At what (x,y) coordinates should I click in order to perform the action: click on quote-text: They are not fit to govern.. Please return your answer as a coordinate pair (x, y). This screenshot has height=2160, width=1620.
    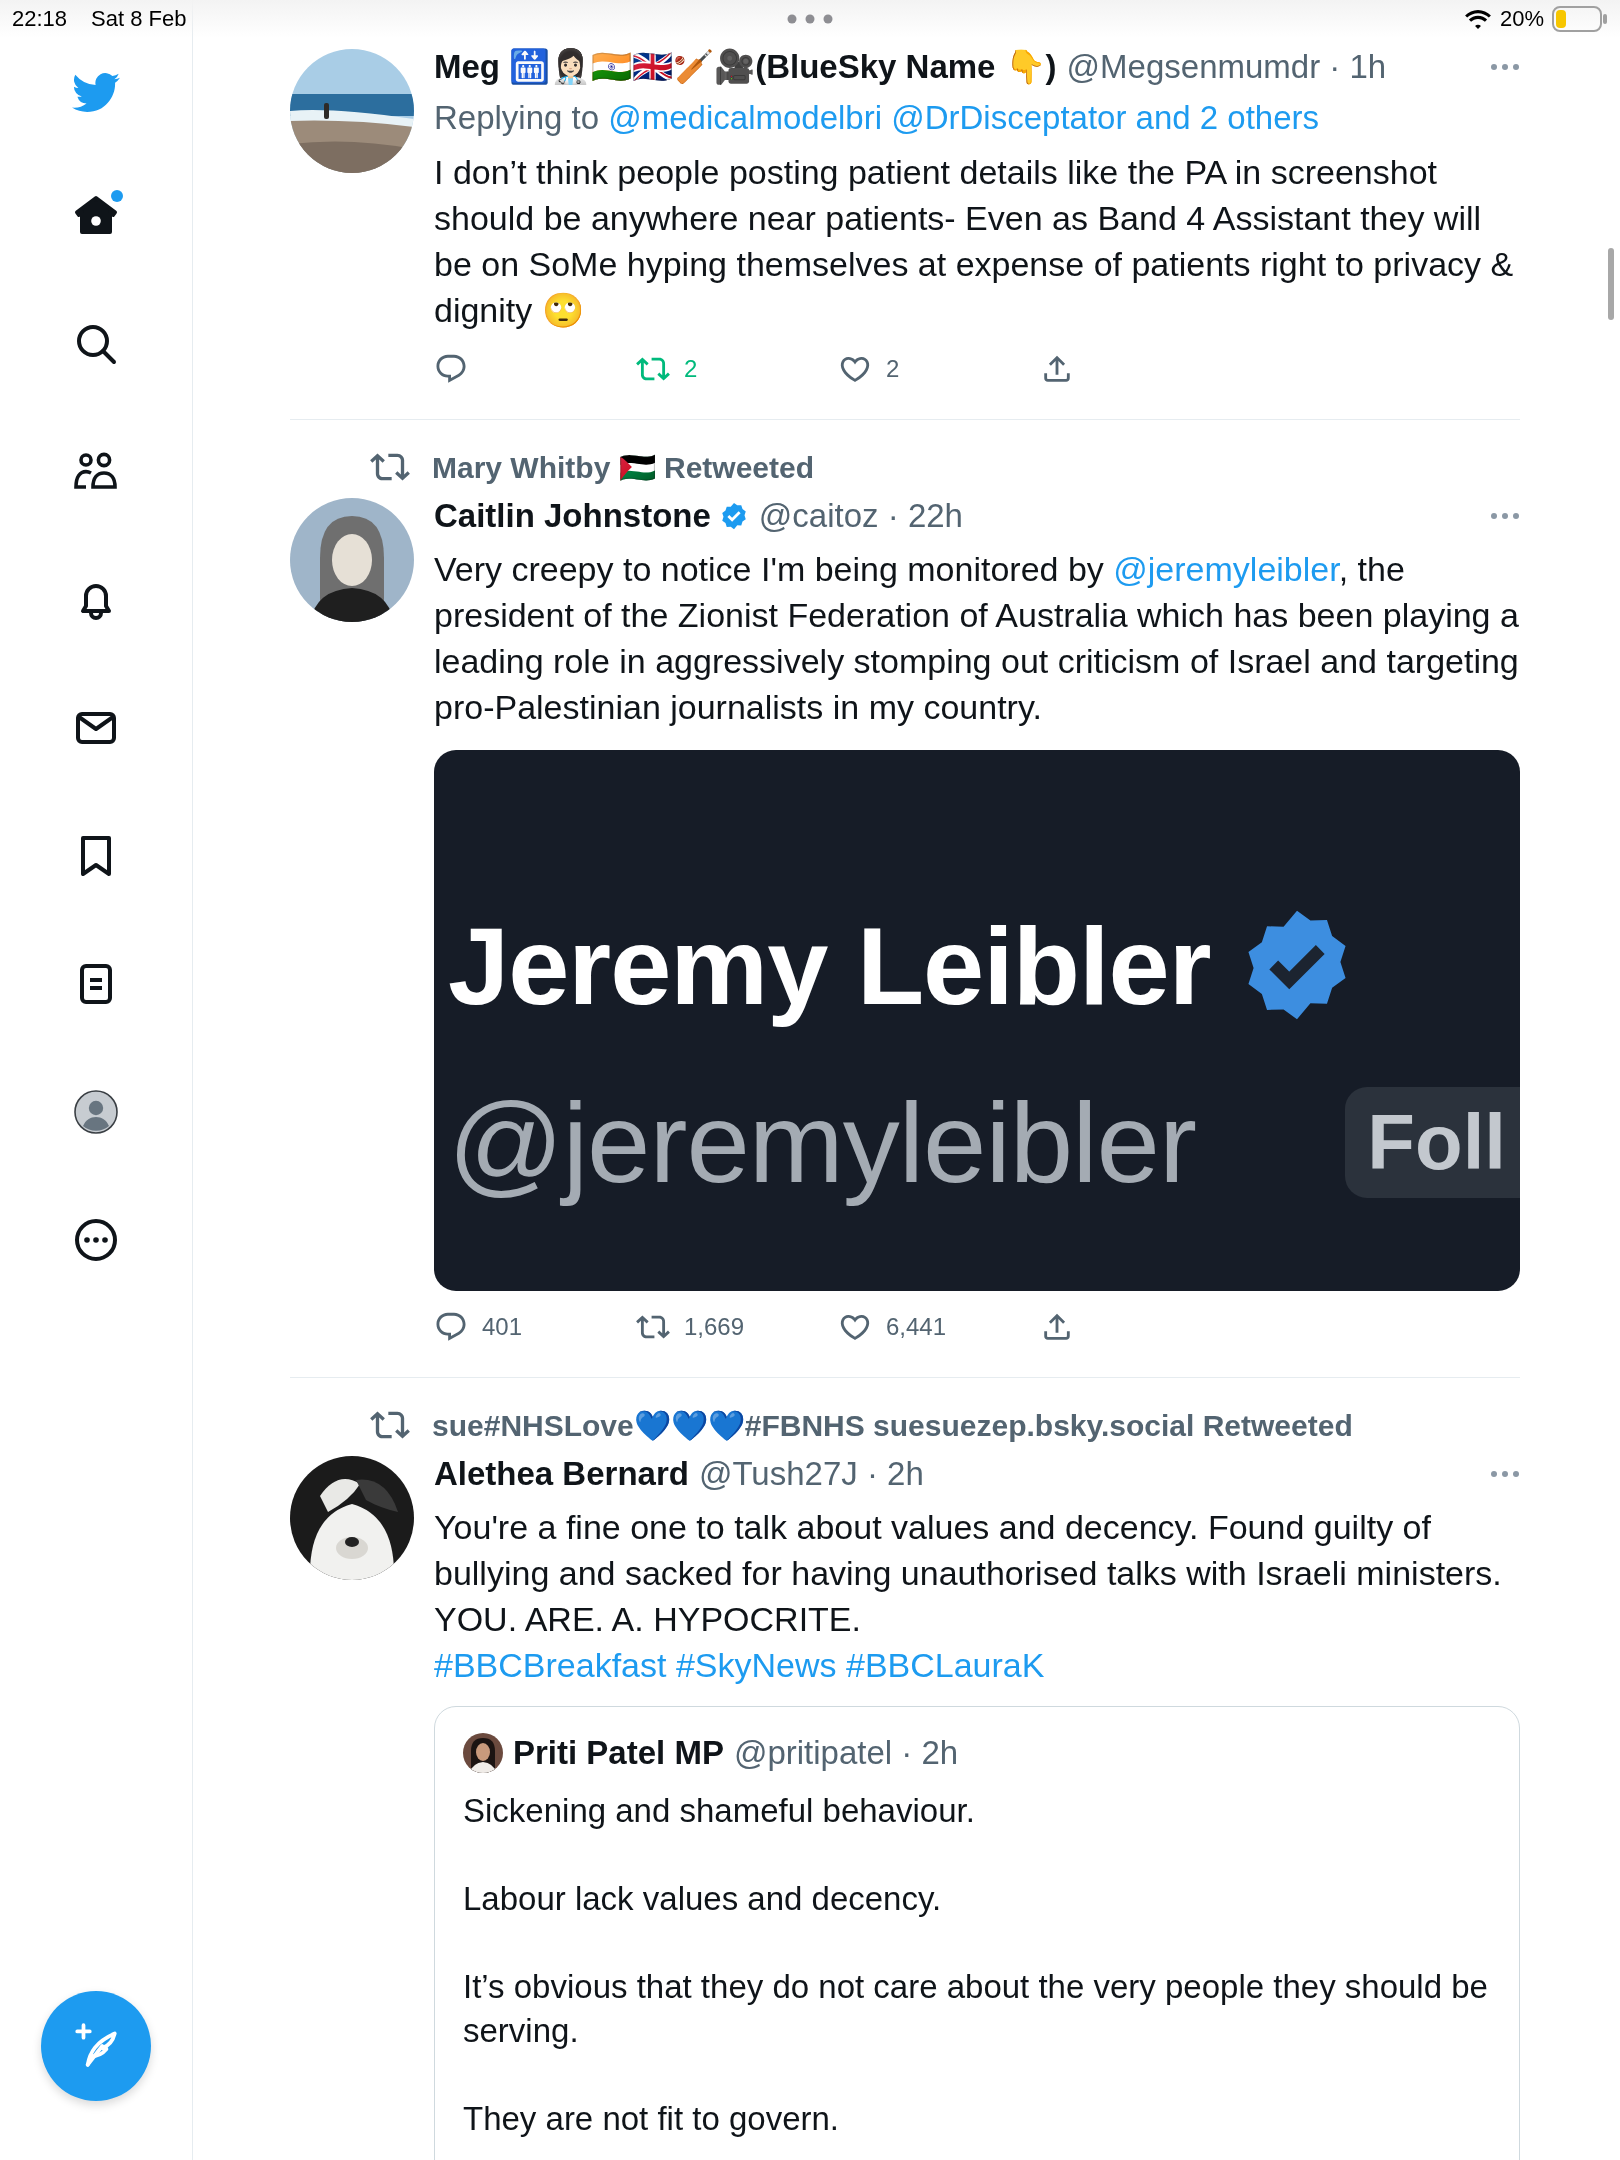
    Looking at the image, I should click on (652, 2119).